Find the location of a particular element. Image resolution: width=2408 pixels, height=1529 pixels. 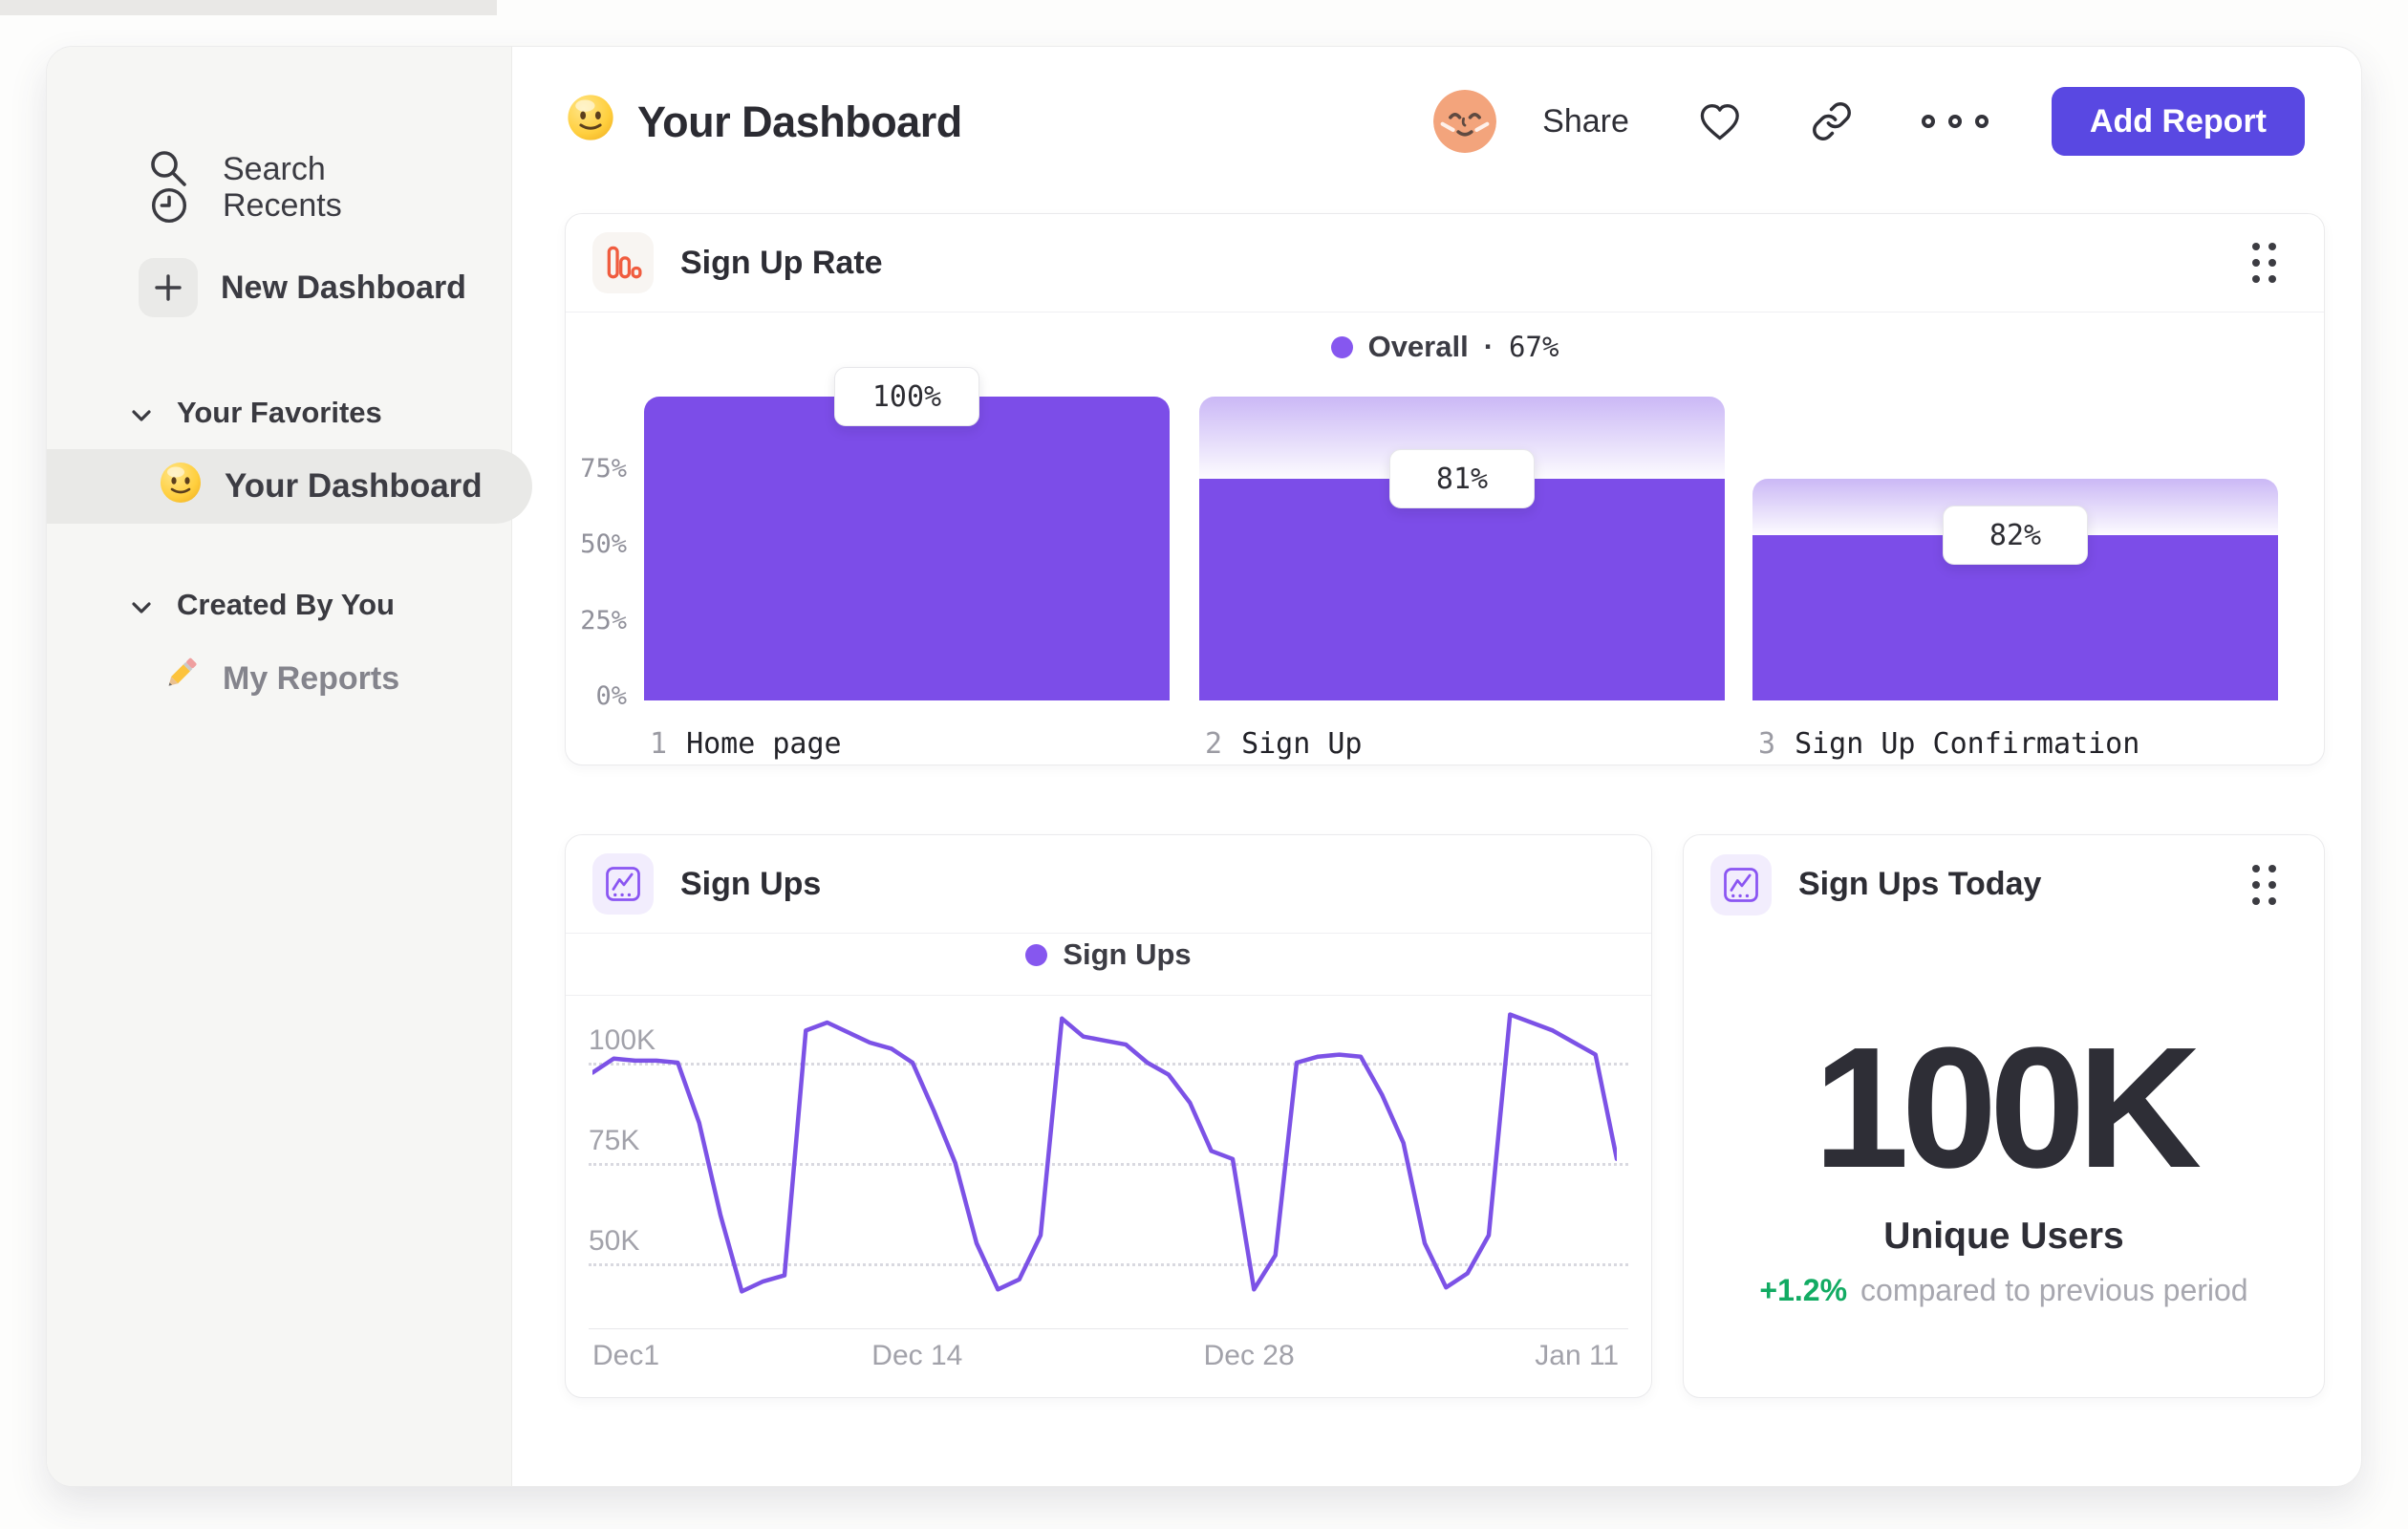

funnel-x-label: 2 Sign Up is located at coordinates (1284, 744).